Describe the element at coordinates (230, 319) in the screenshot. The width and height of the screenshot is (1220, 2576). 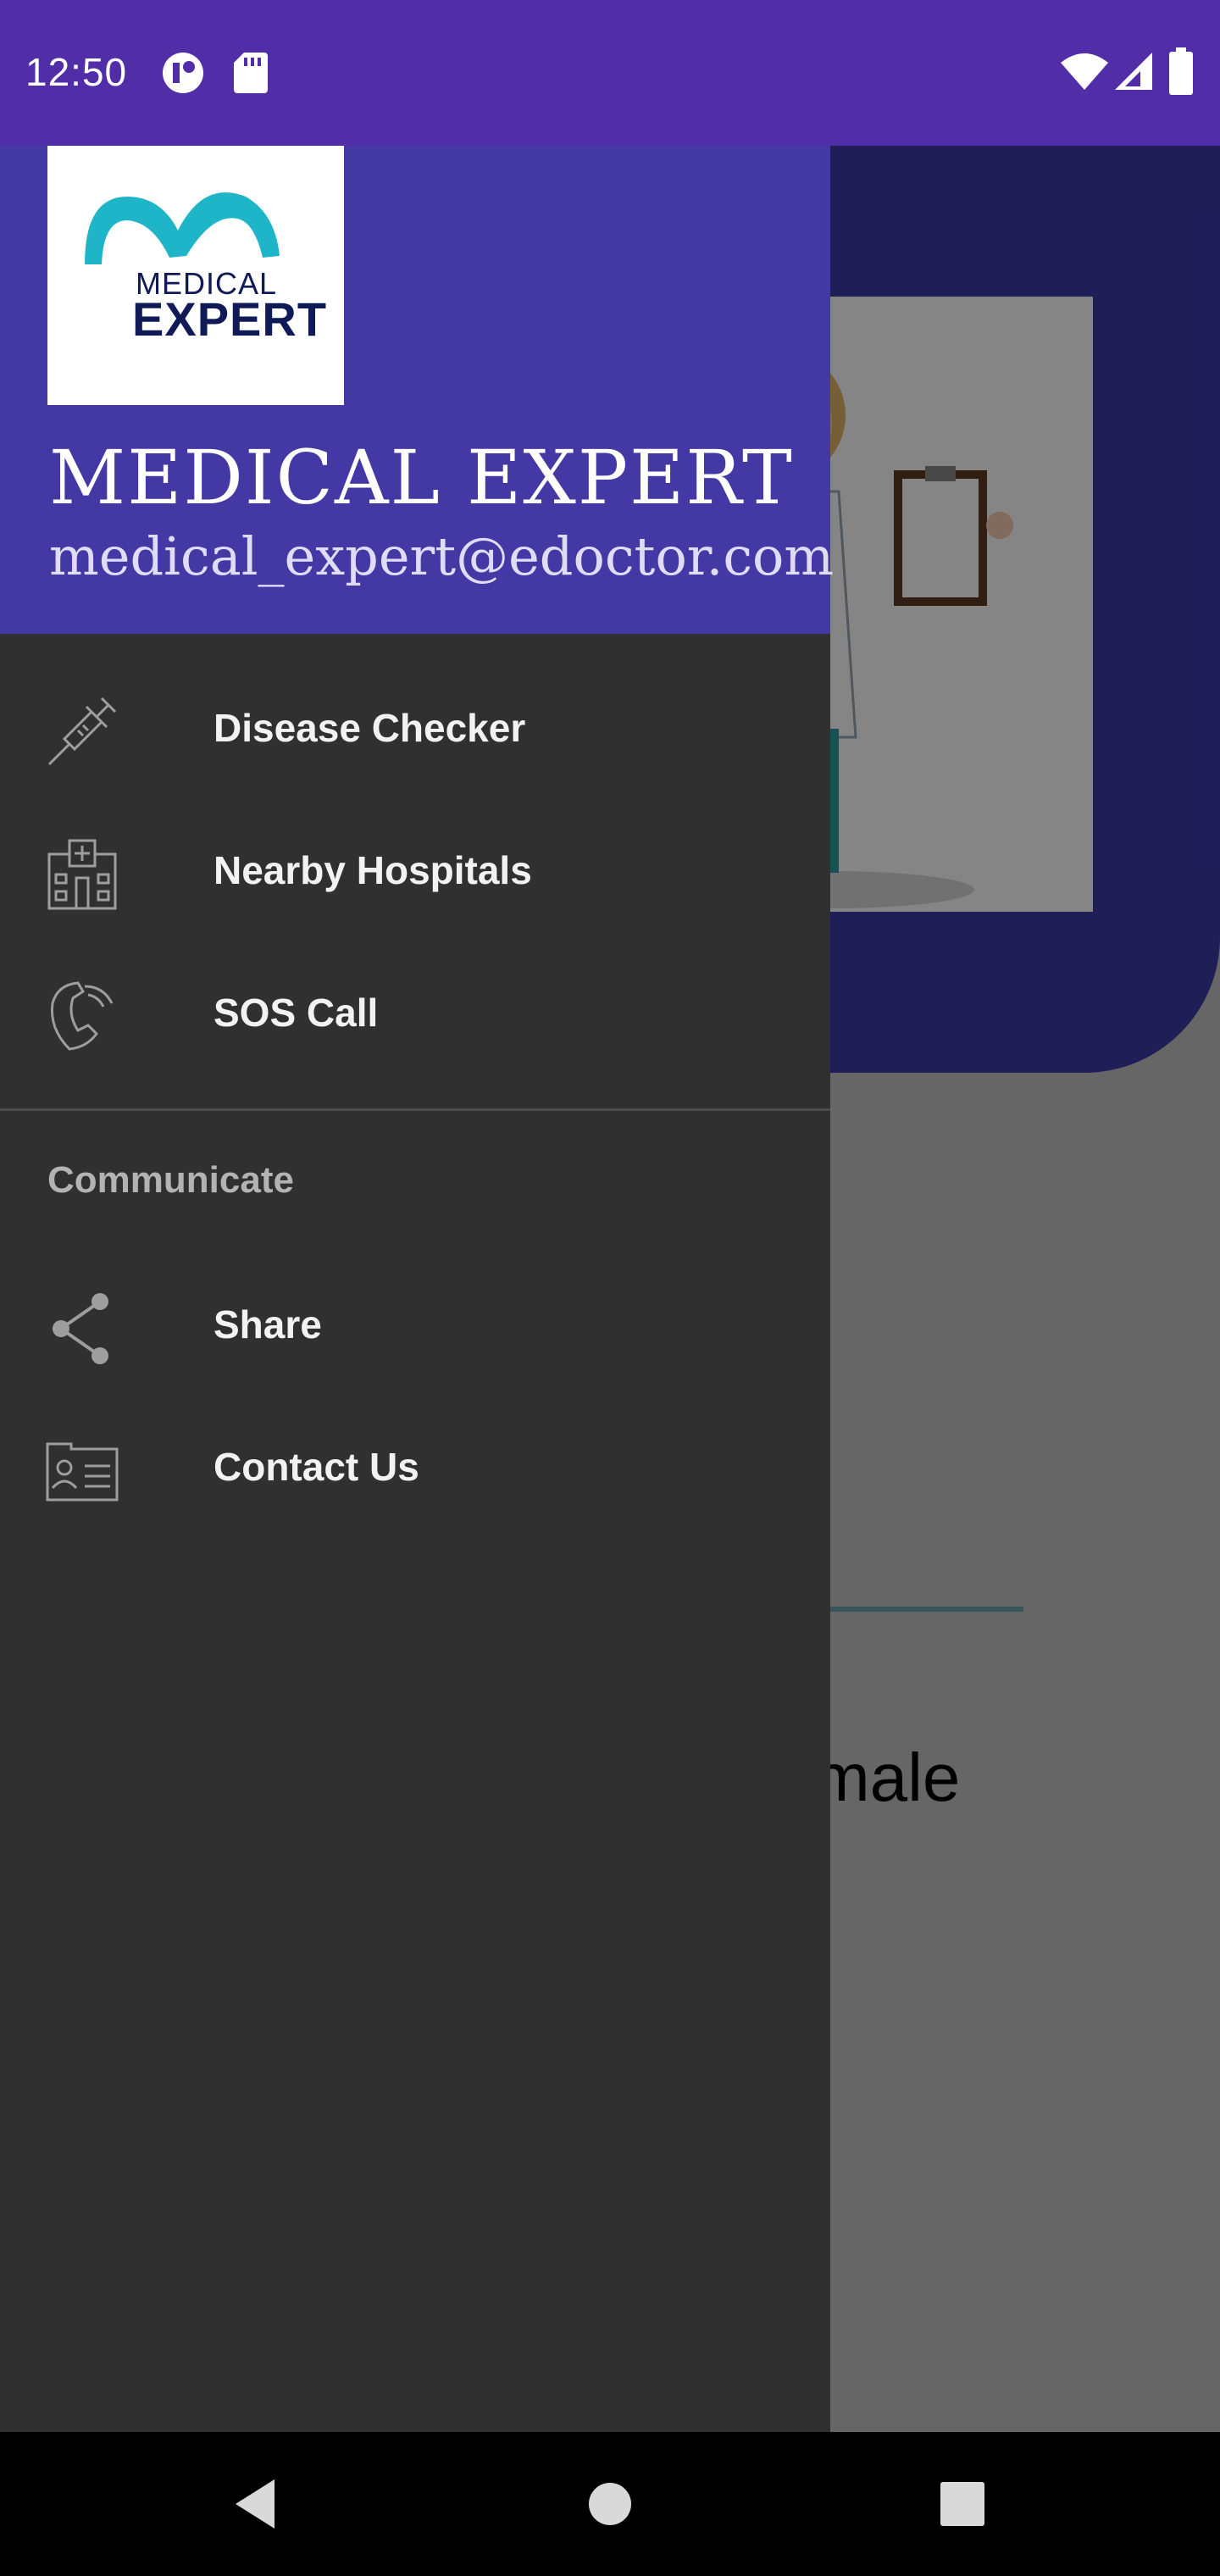
I see `logo-text-expert: EXPERT` at that location.